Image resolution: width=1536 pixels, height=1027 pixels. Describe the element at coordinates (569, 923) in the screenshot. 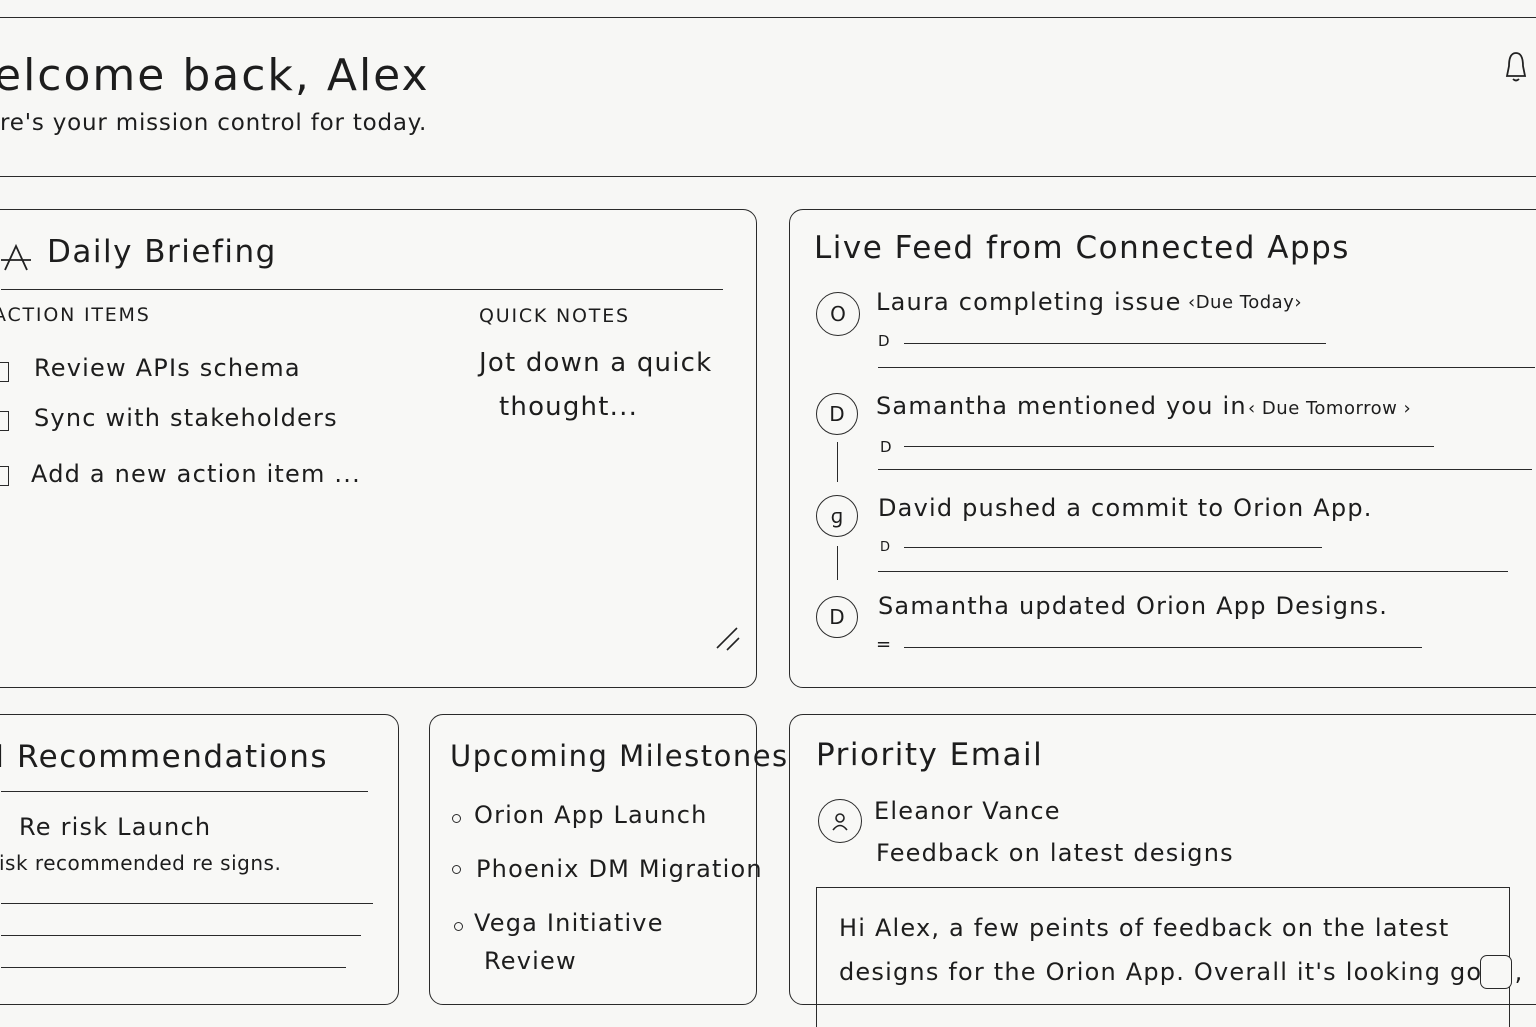

I see `milestone-label: Vega Initiative` at that location.